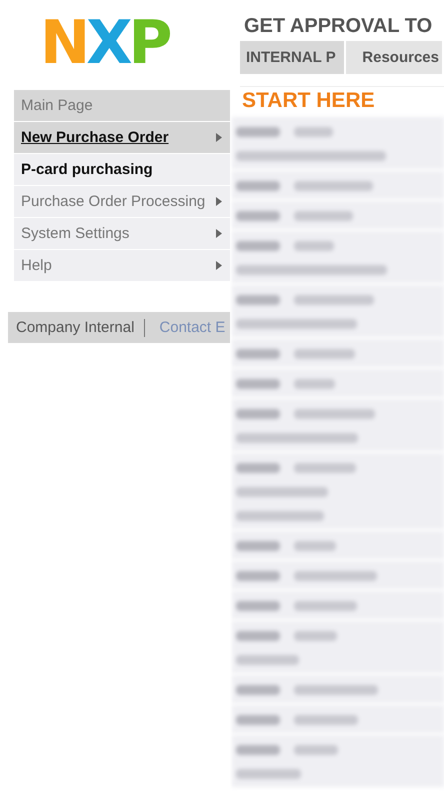  What do you see at coordinates (192, 327) in the screenshot?
I see `contact-link: Contact E` at bounding box center [192, 327].